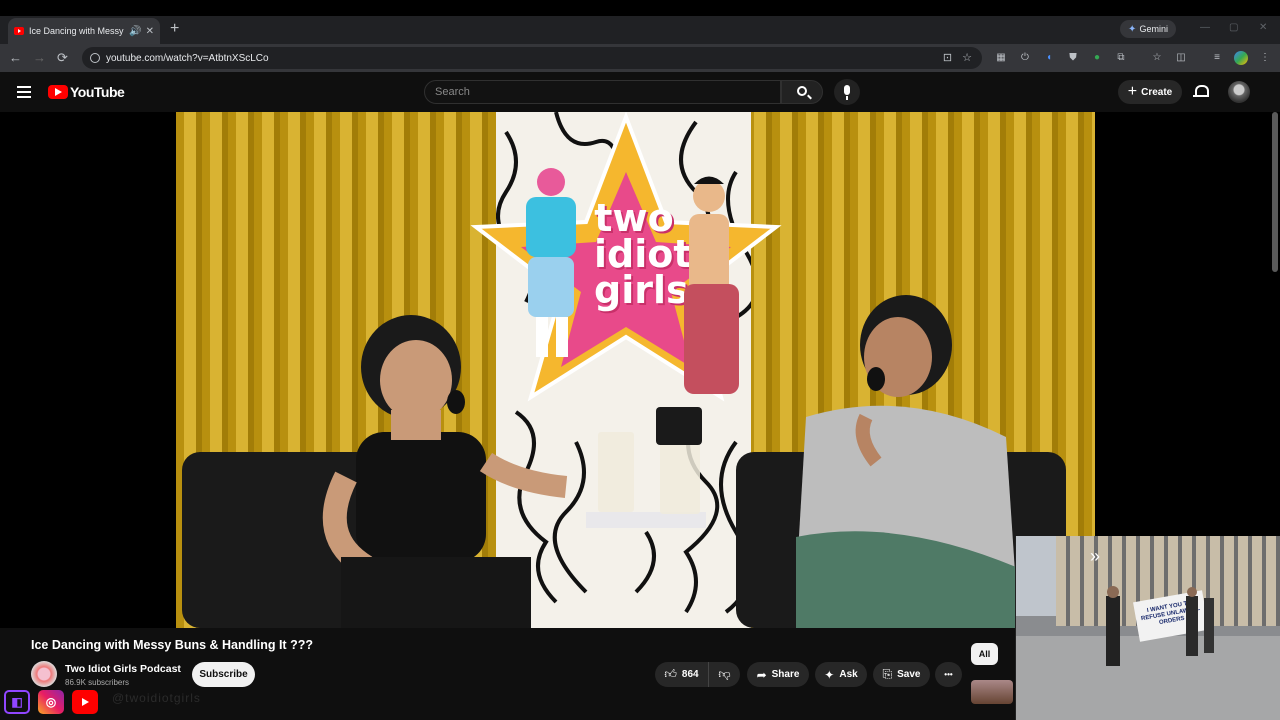 The image size is (1280, 720). What do you see at coordinates (1095, 556) in the screenshot?
I see `mini-skip-icon: »` at bounding box center [1095, 556].